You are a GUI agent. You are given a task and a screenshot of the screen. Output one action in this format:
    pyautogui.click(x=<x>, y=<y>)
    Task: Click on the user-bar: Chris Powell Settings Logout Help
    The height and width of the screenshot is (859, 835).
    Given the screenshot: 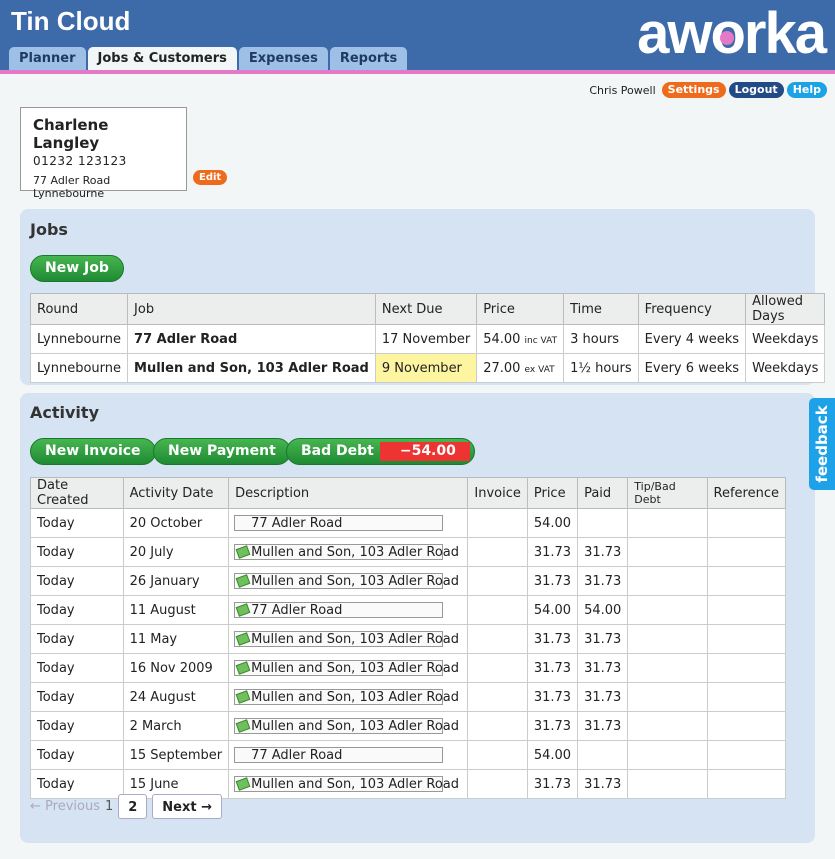 What is the action you would take?
    pyautogui.click(x=708, y=90)
    